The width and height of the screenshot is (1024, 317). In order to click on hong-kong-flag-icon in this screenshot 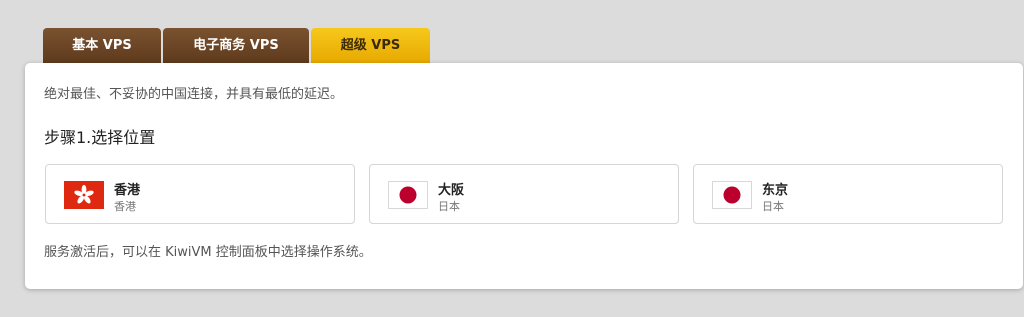, I will do `click(84, 195)`.